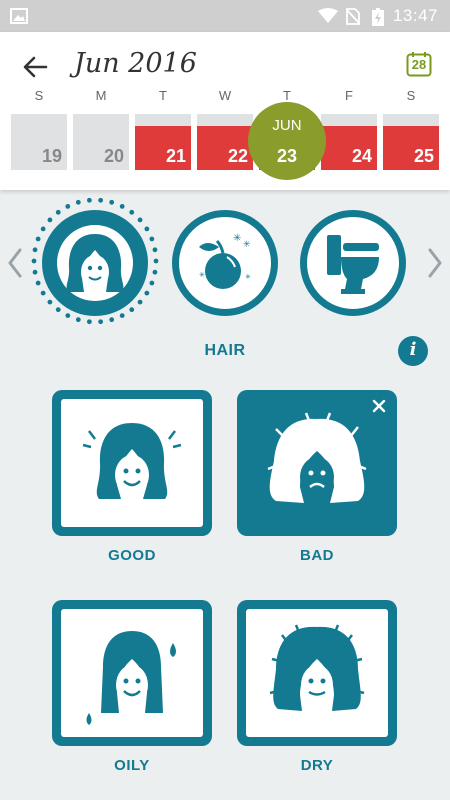  I want to click on option-label: DRY, so click(317, 765).